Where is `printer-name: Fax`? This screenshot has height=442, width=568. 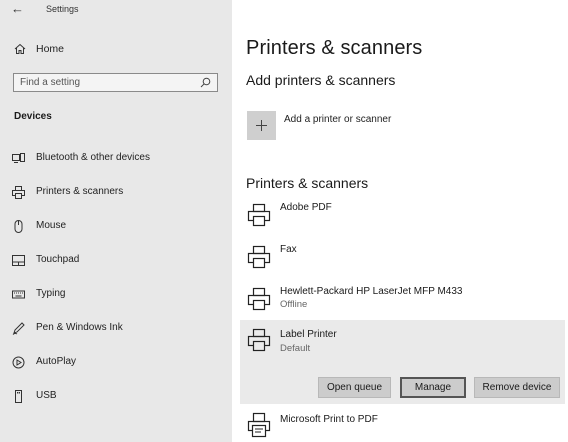 printer-name: Fax is located at coordinates (288, 249).